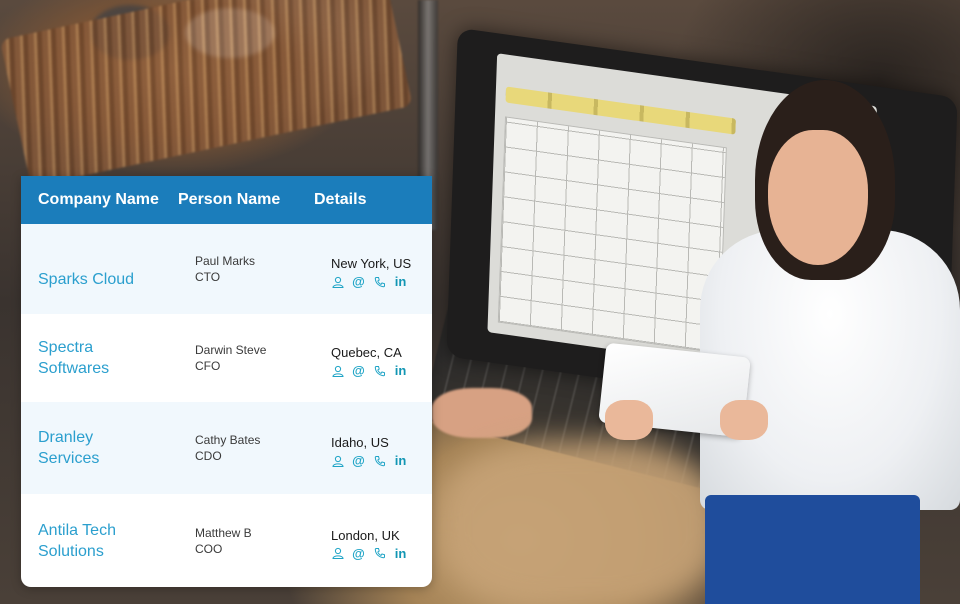  What do you see at coordinates (612, 235) in the screenshot?
I see `pos-grid` at bounding box center [612, 235].